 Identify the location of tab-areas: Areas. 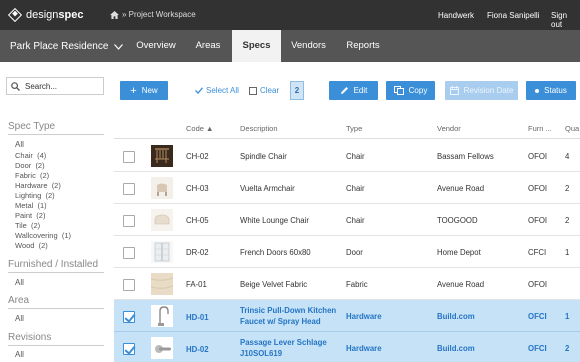
(208, 46).